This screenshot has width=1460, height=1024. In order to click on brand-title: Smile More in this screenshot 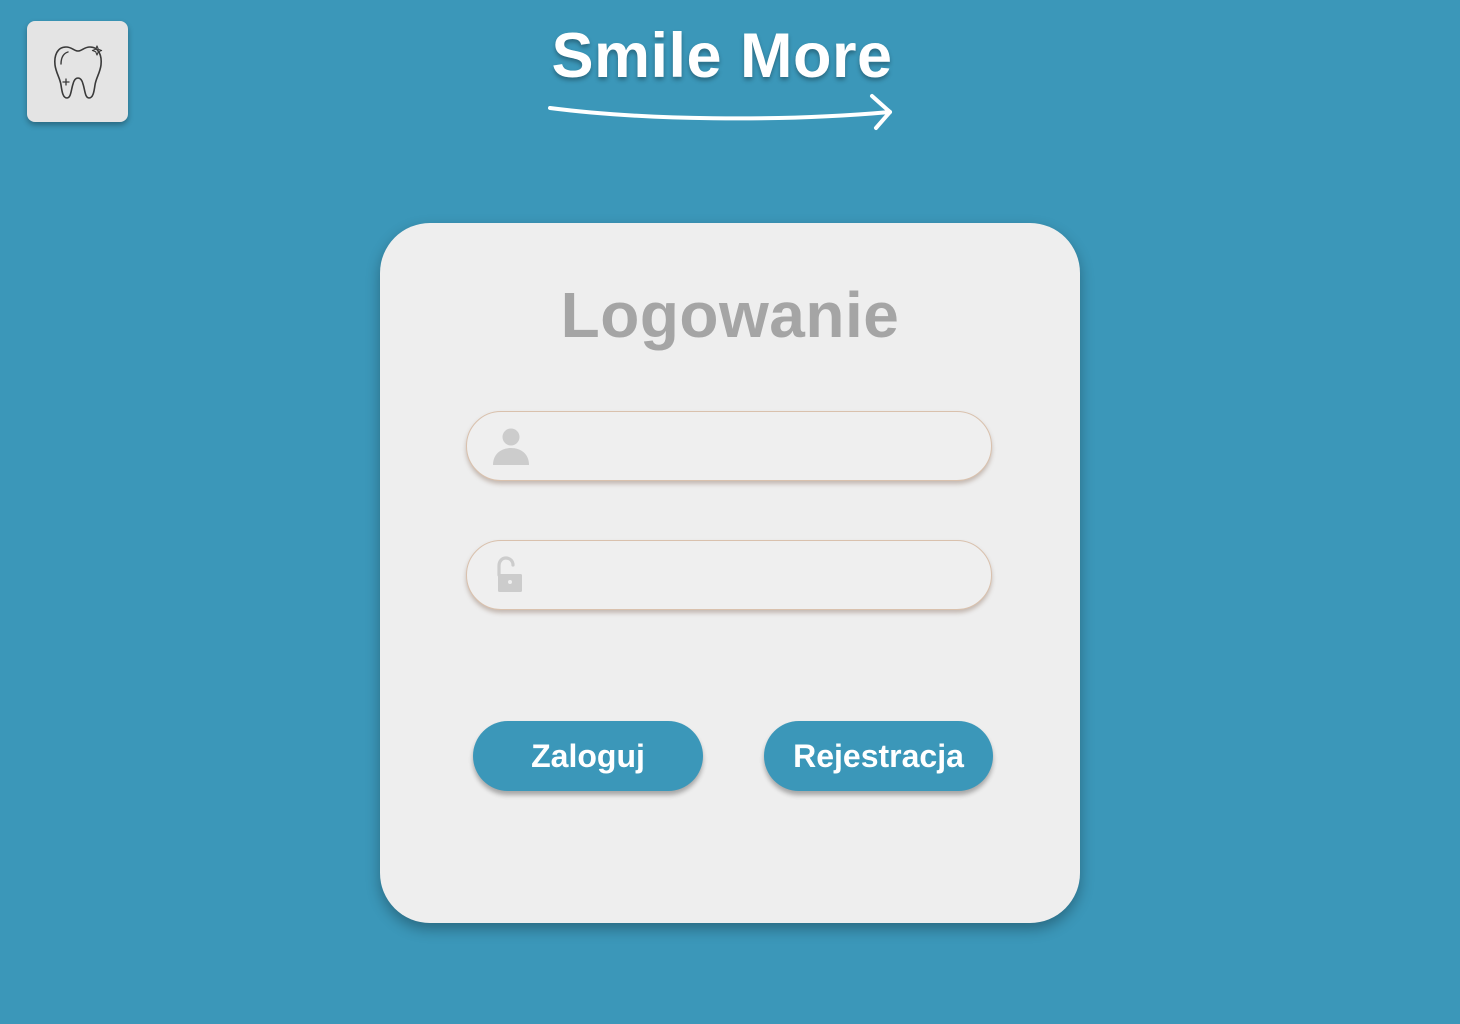, I will do `click(722, 56)`.